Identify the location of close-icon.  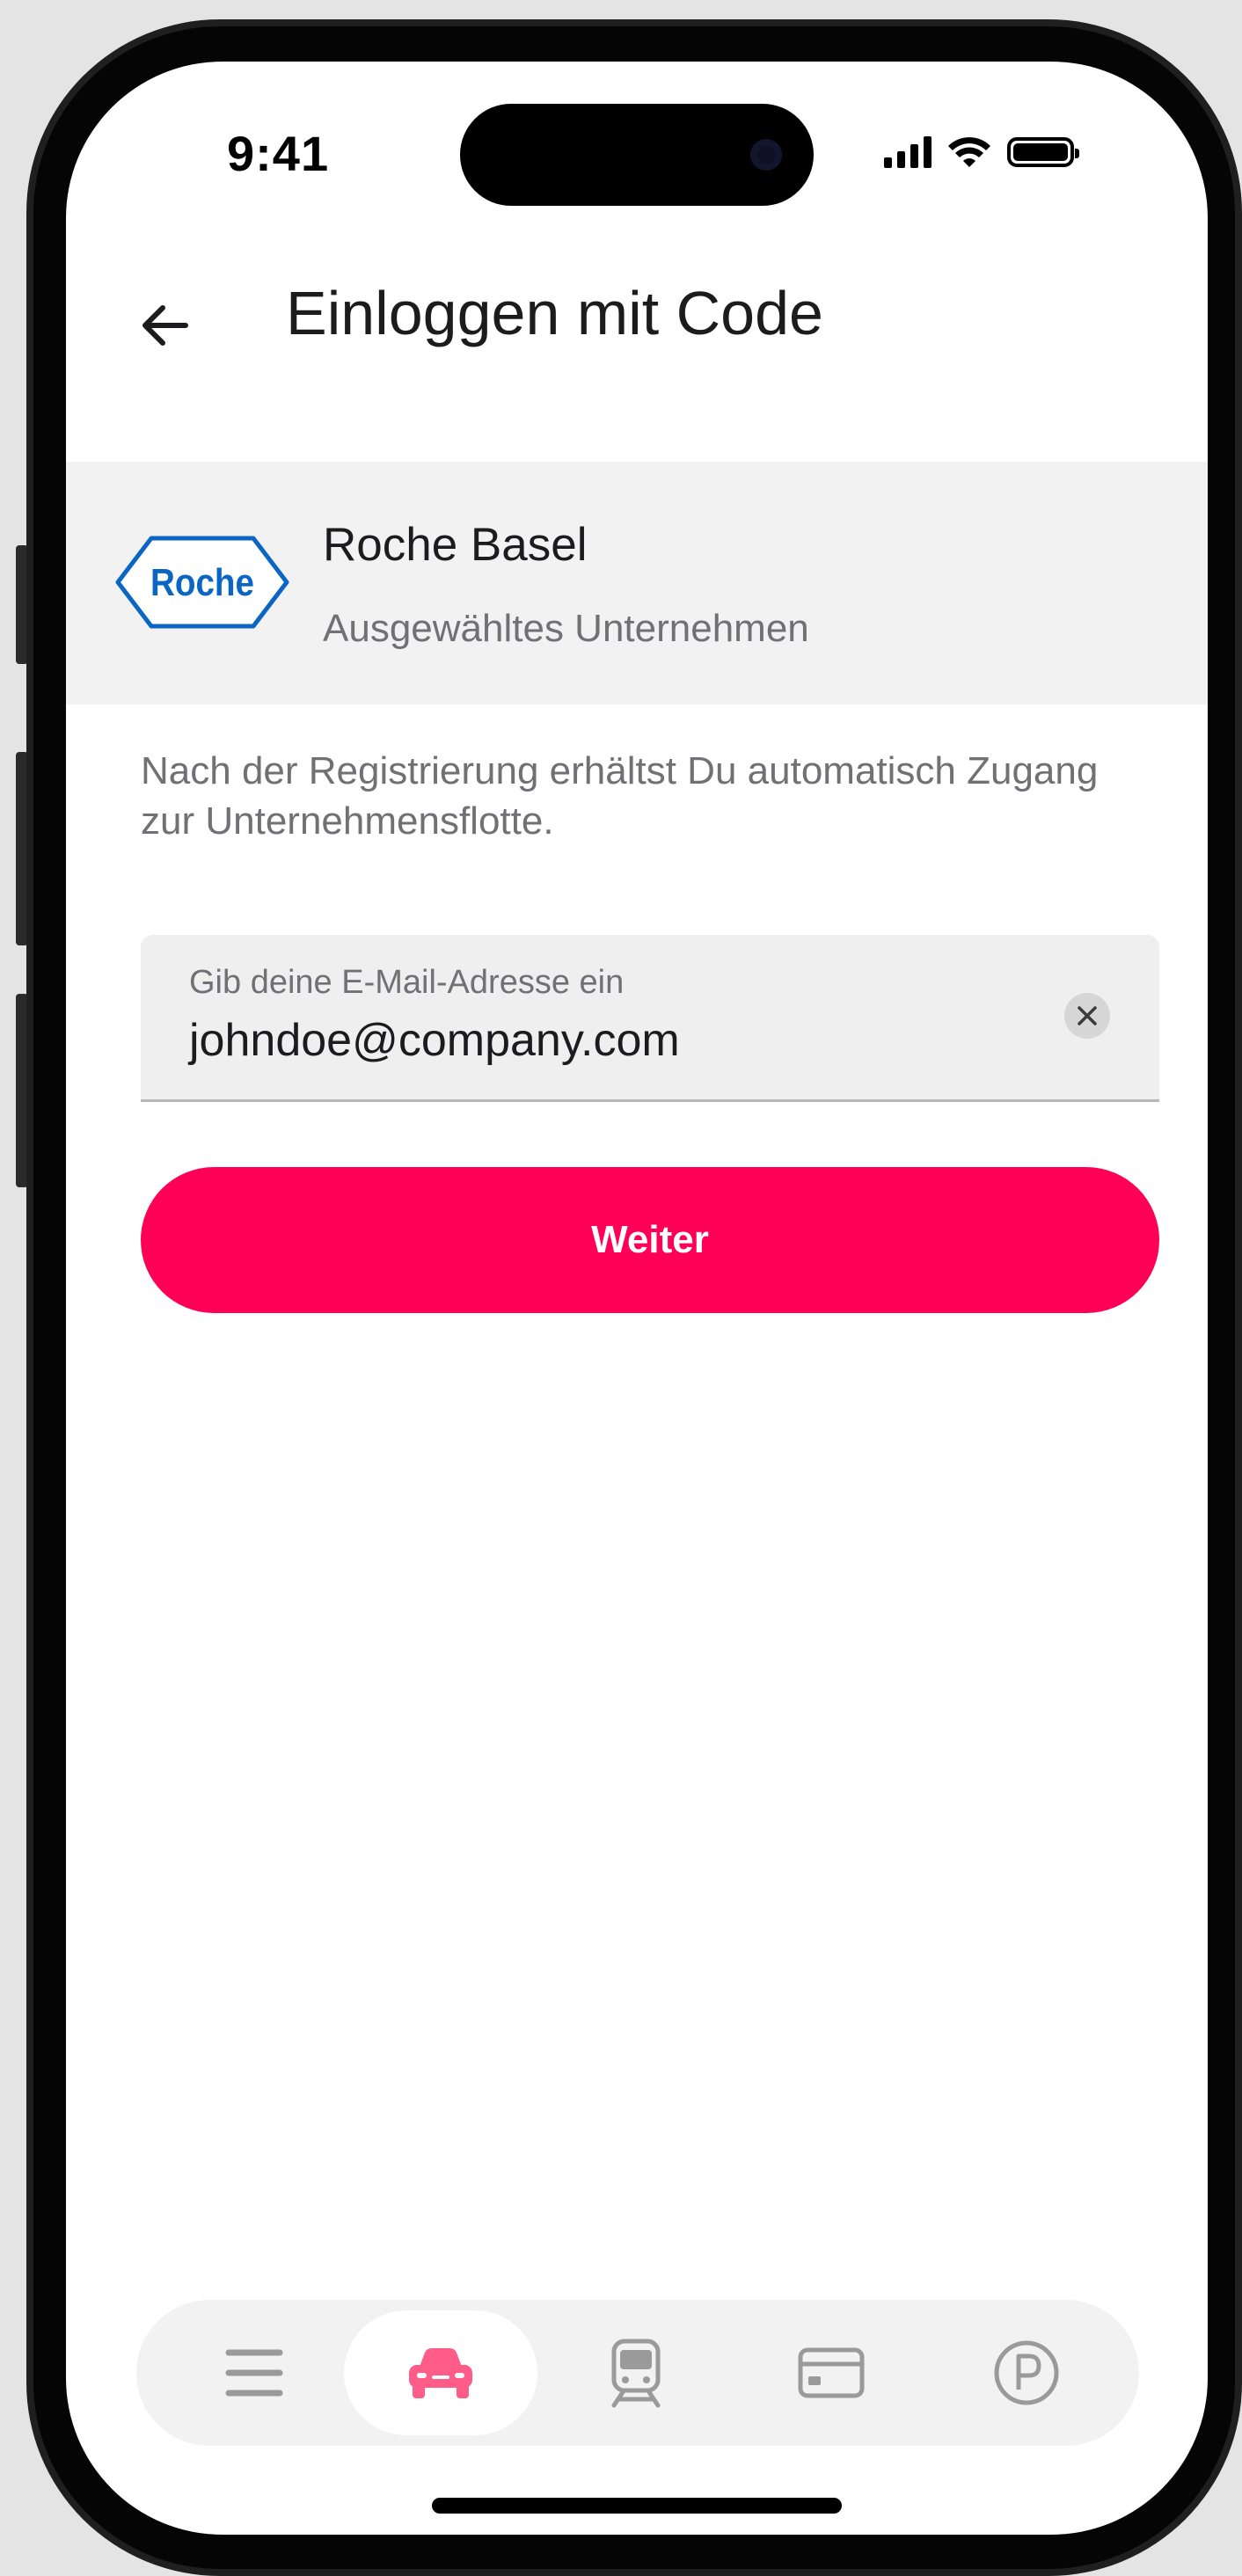
(1087, 1016).